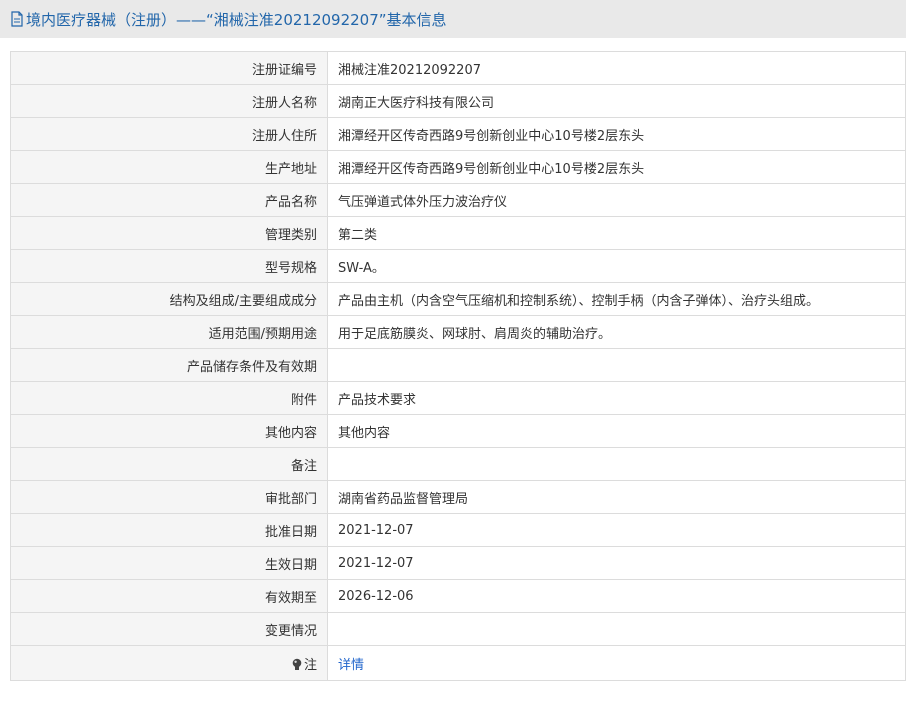 Image resolution: width=906 pixels, height=707 pixels. What do you see at coordinates (616, 299) in the screenshot?
I see `row-value-structure: 产品由主机（内含空气压缩机和控制系统）、控制手柄（内含子弹体）、治疗头组成。` at bounding box center [616, 299].